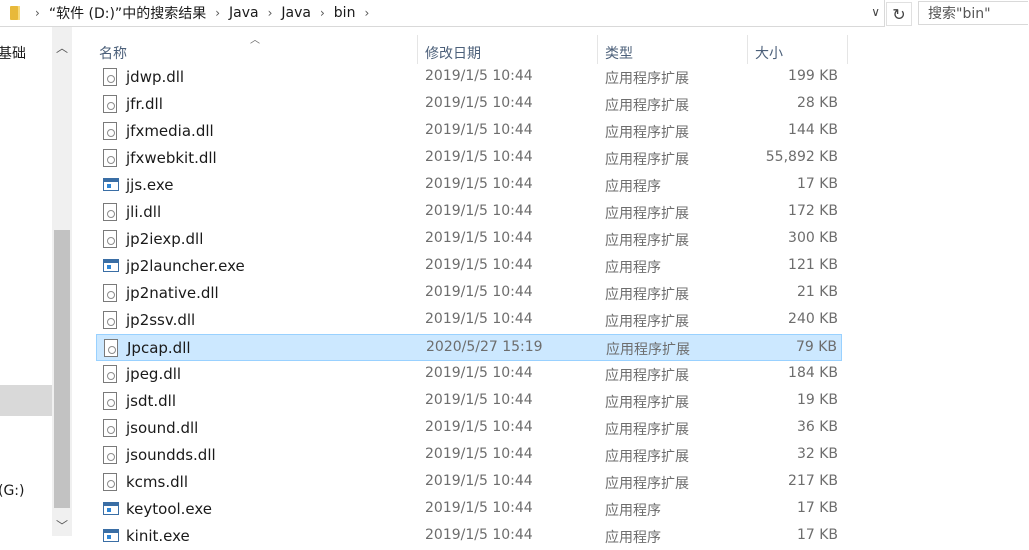  What do you see at coordinates (172, 293) in the screenshot?
I see `file-name: jp2native.dll` at bounding box center [172, 293].